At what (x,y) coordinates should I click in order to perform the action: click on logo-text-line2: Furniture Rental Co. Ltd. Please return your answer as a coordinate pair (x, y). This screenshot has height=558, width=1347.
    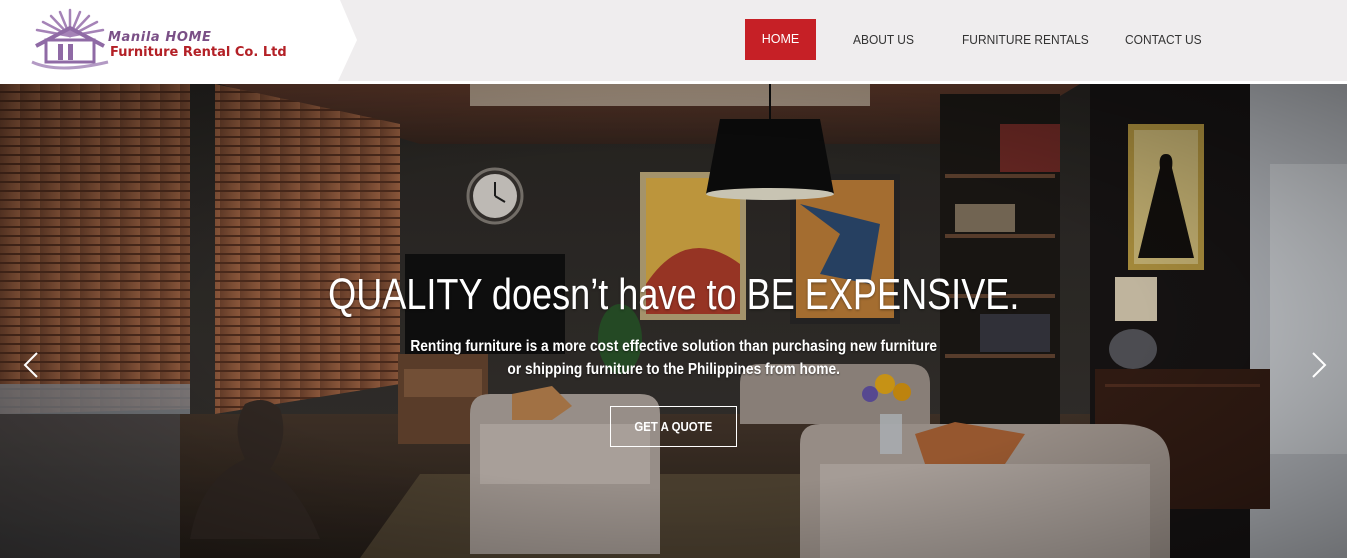
    Looking at the image, I should click on (198, 52).